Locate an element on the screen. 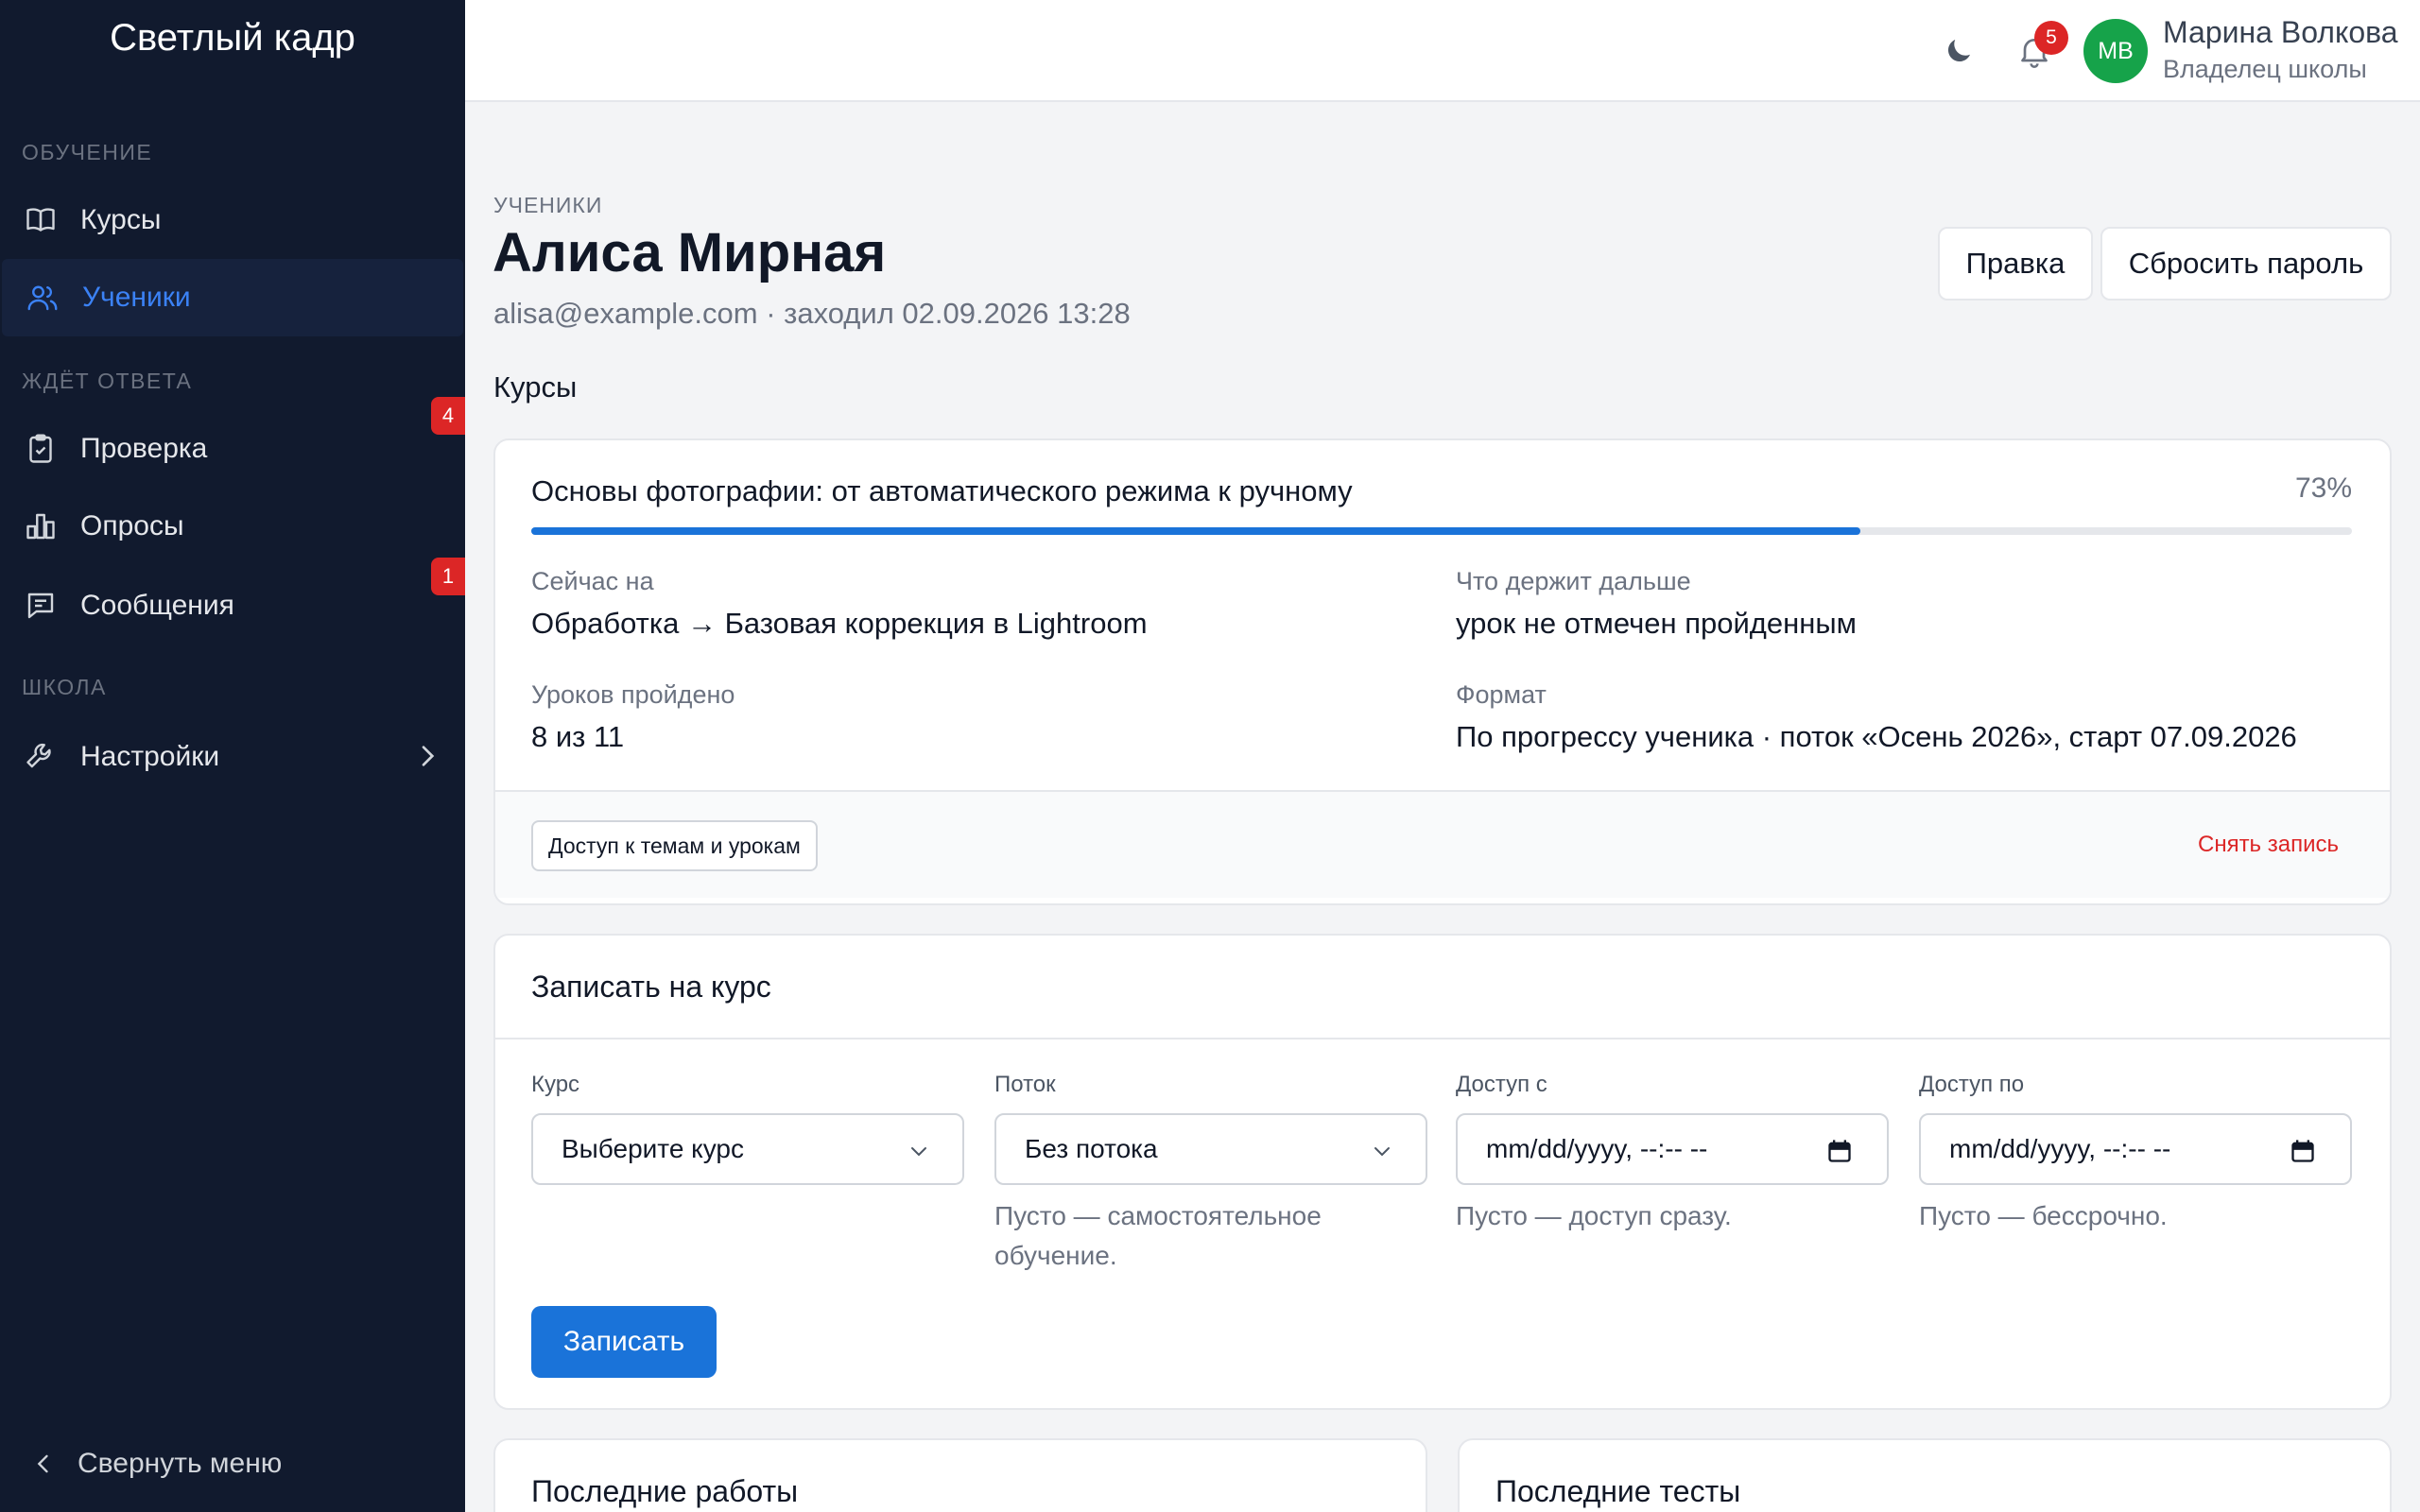  sidebar-item-label: Курсы is located at coordinates (121, 219).